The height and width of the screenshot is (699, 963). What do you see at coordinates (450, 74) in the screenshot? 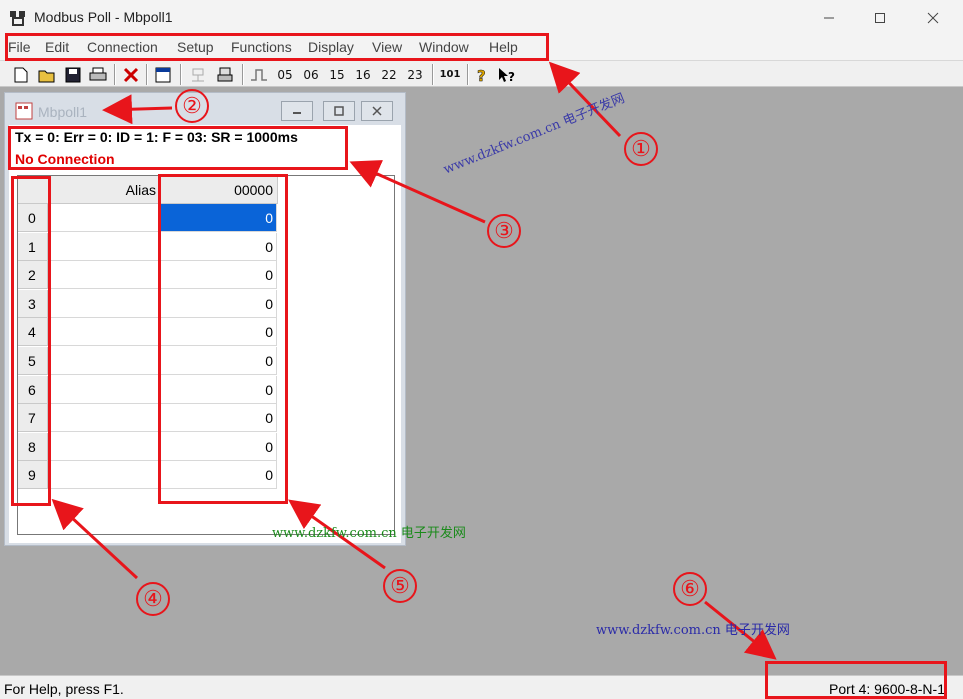
I see `func-101-button: 101` at bounding box center [450, 74].